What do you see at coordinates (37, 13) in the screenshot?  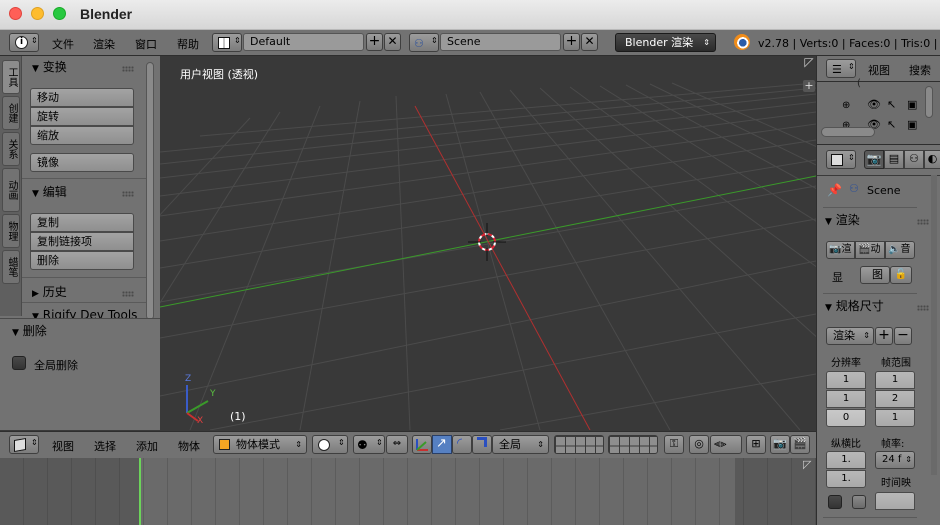 I see `minimize-window-button` at bounding box center [37, 13].